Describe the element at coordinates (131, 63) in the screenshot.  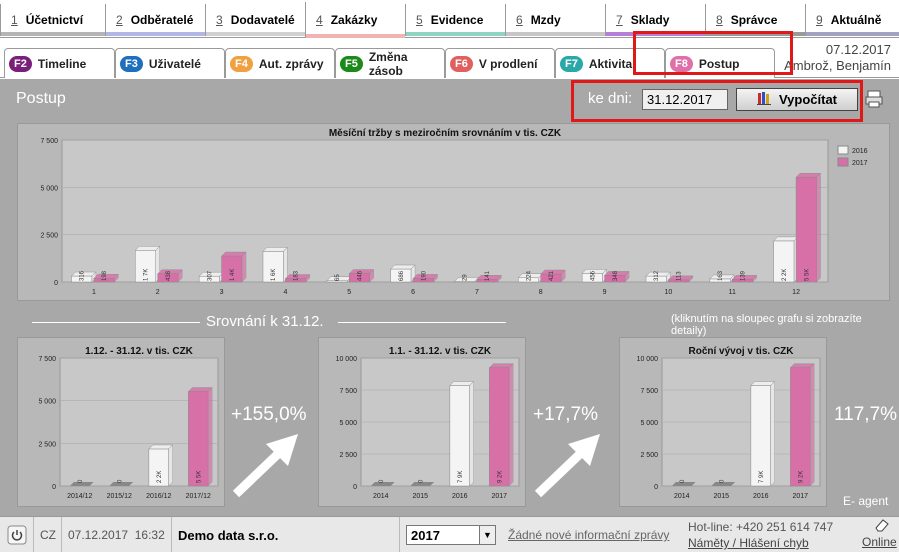
I see `sub-tab-key: F3` at that location.